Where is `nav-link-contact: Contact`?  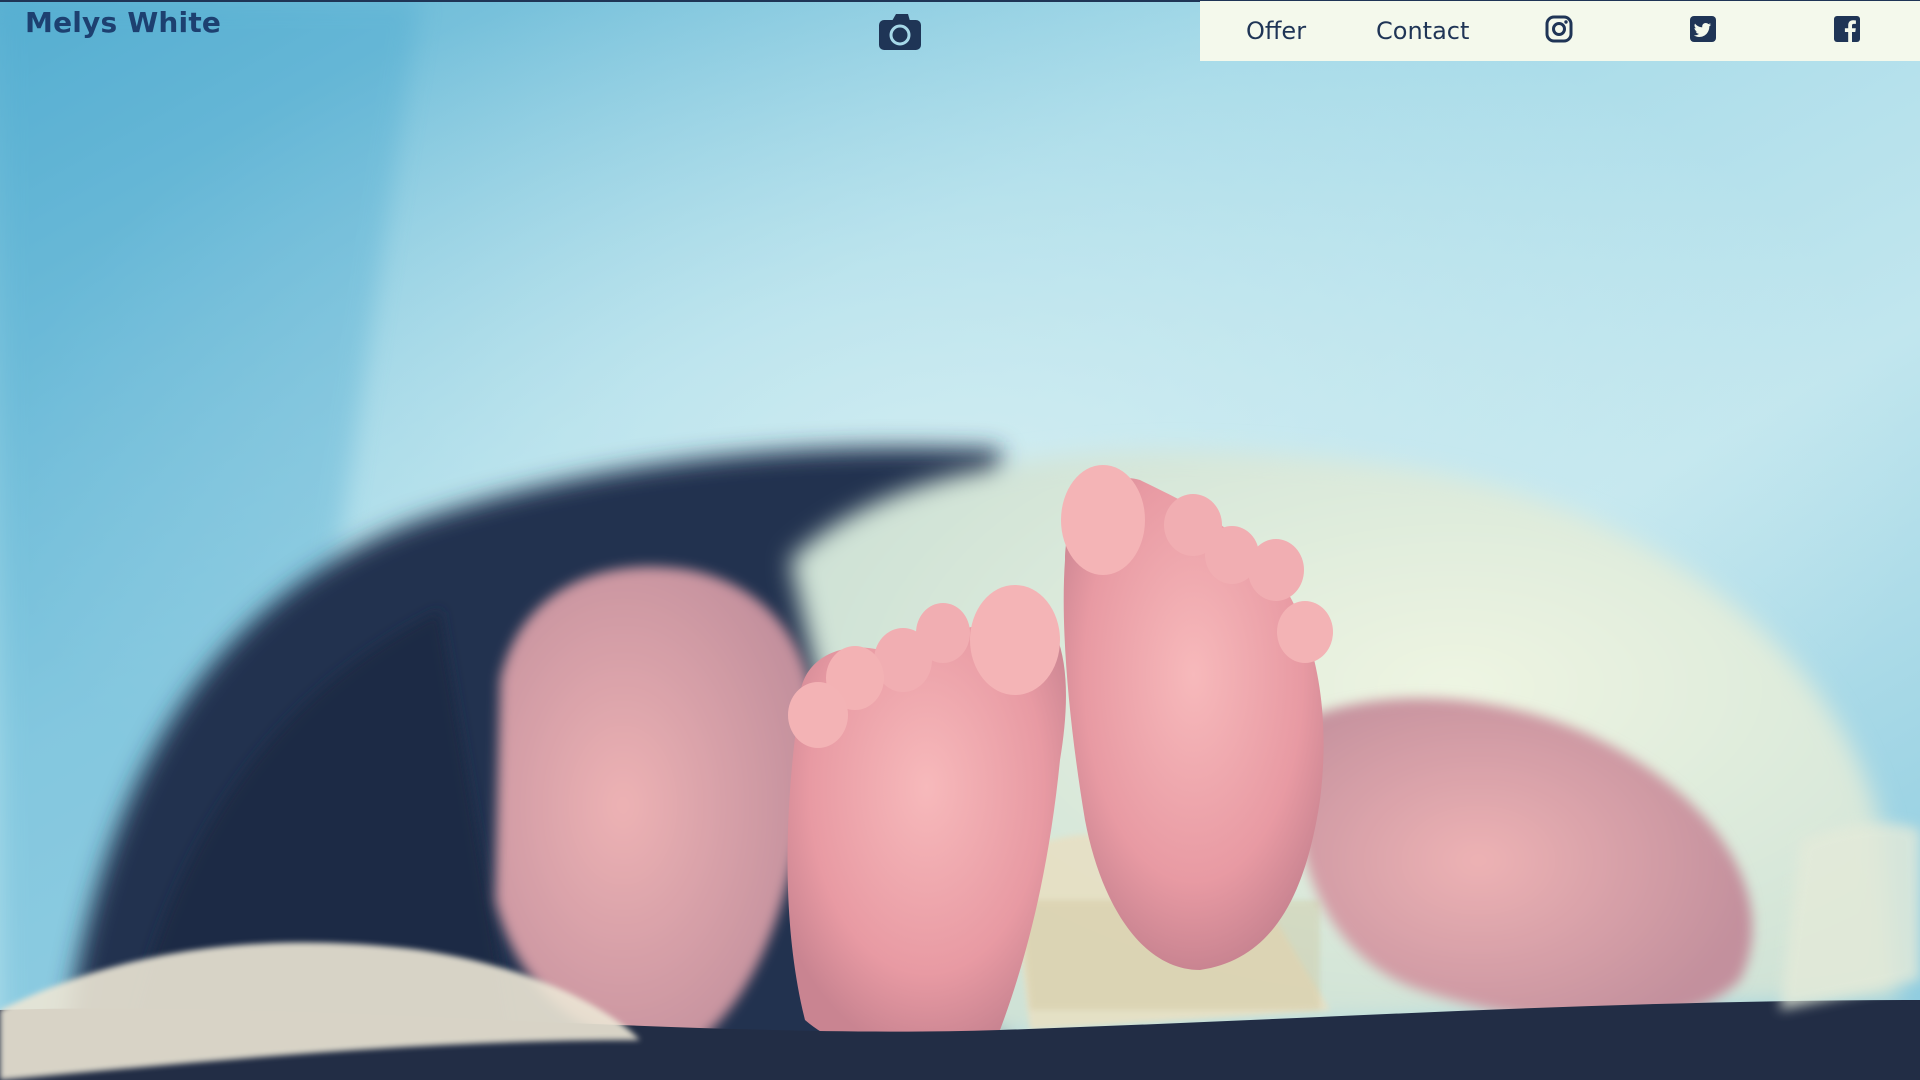
nav-link-contact: Contact is located at coordinates (1422, 31).